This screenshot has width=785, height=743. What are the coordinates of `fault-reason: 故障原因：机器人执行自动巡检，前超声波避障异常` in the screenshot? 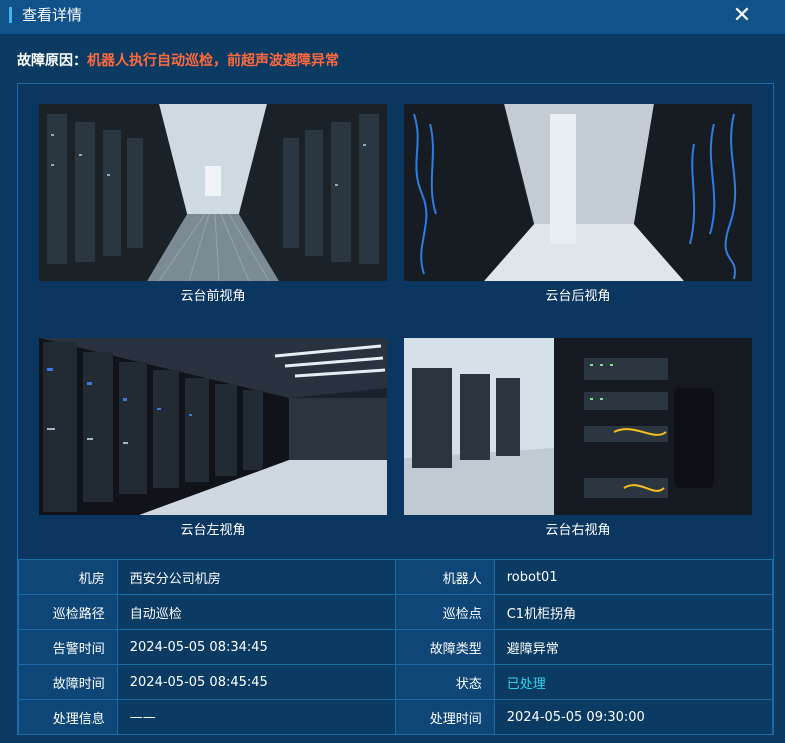 It's located at (178, 61).